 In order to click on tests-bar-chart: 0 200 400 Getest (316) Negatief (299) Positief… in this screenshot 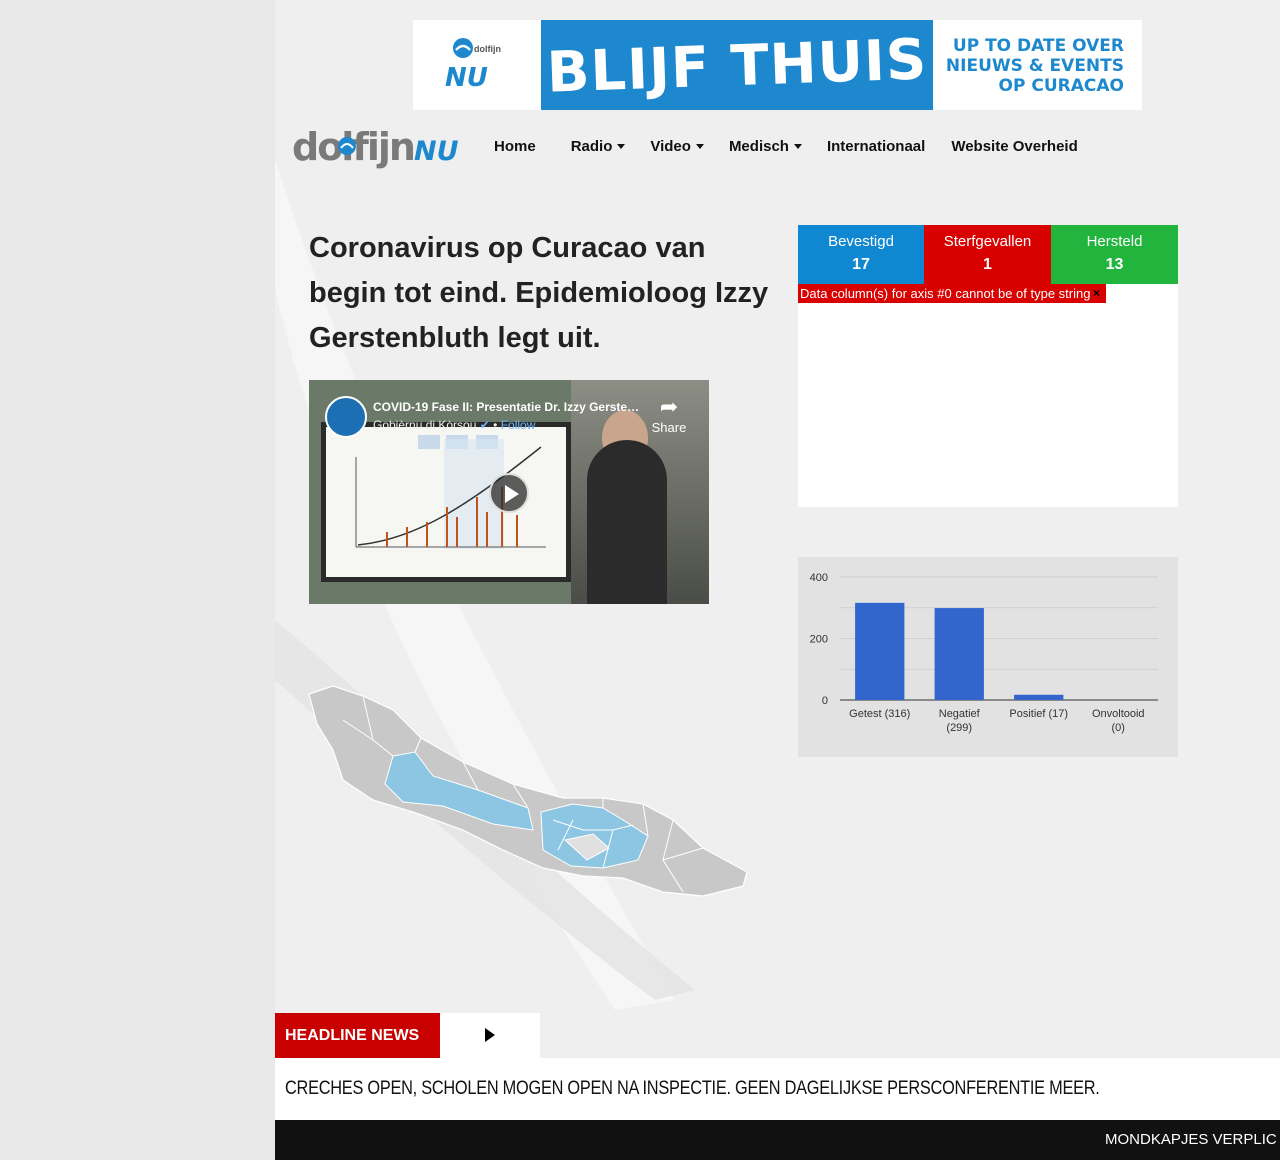, I will do `click(988, 657)`.